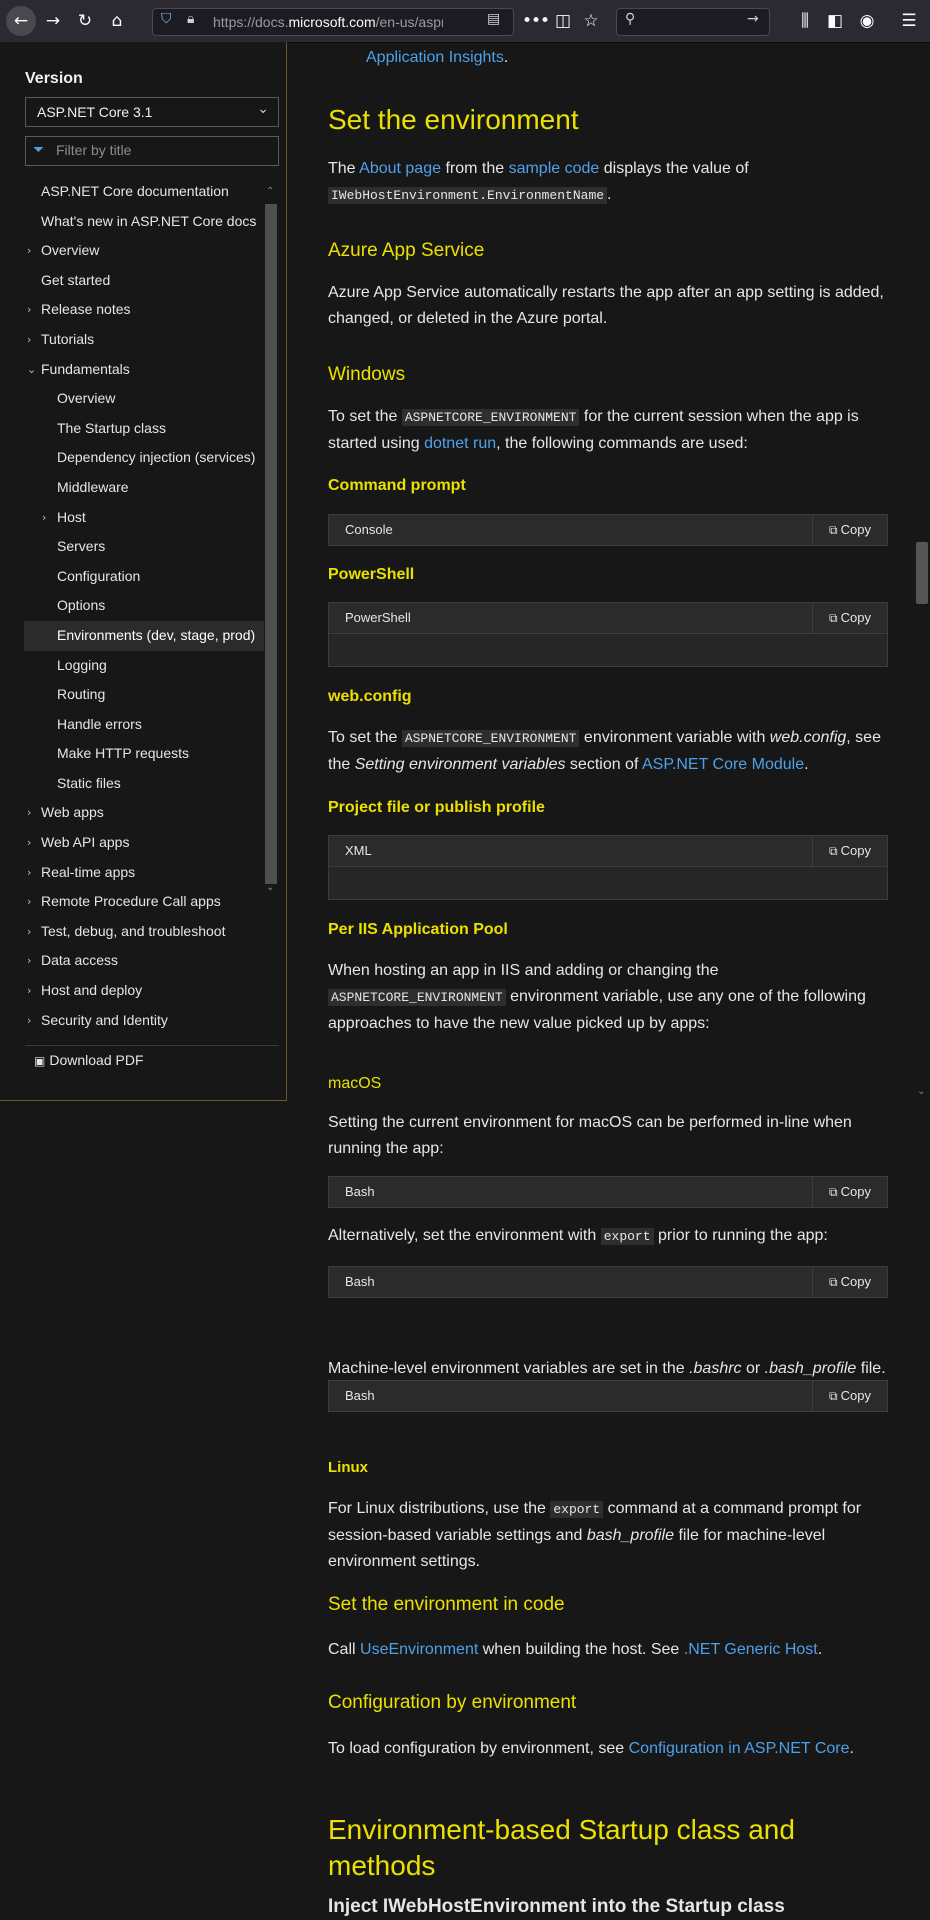 The width and height of the screenshot is (930, 1920). I want to click on toc-item: Servers, so click(144, 547).